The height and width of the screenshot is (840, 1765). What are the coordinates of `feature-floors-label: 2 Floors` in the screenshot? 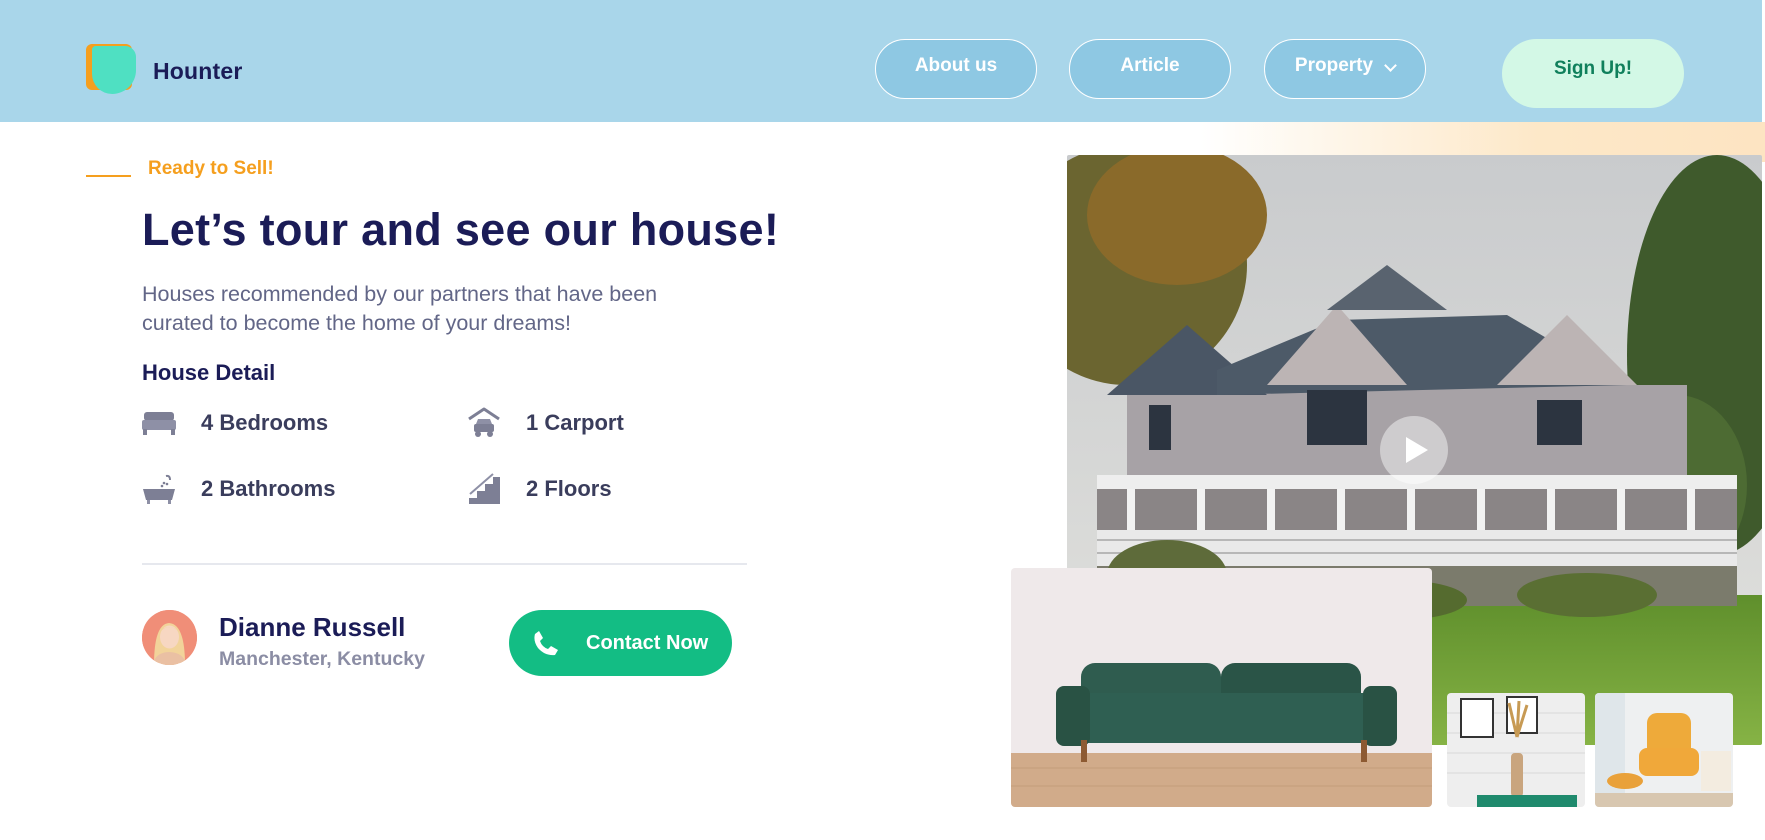 It's located at (569, 488).